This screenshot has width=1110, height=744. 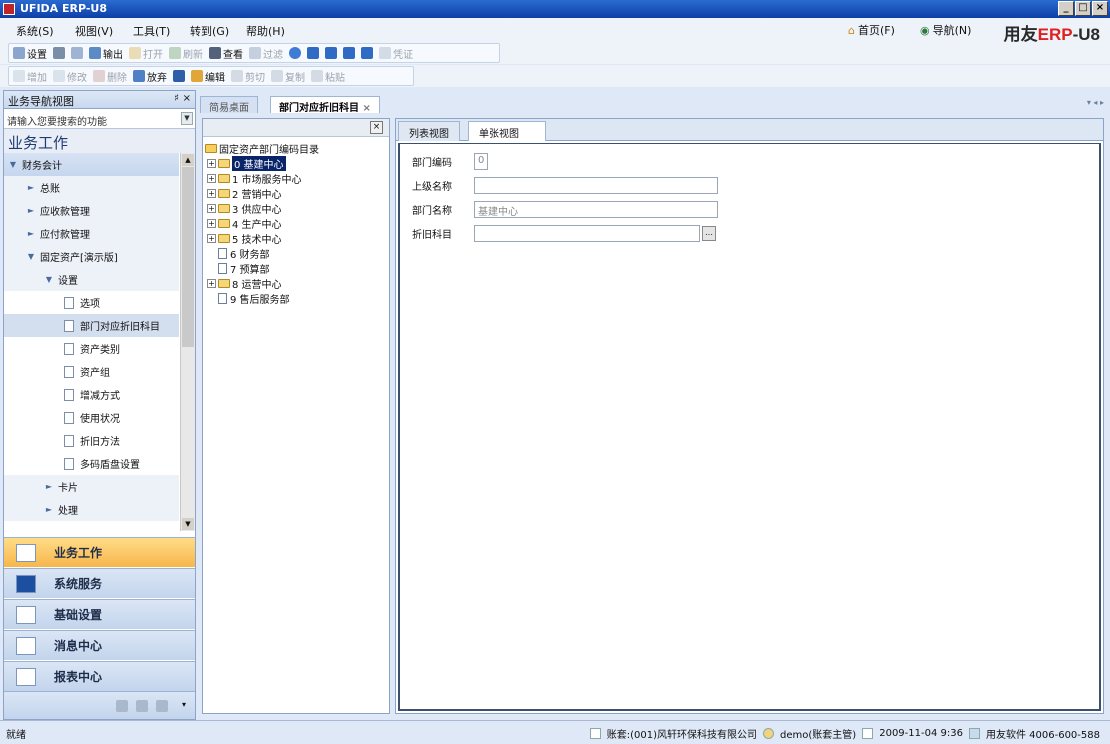 I want to click on copy-icon, so click(x=277, y=76).